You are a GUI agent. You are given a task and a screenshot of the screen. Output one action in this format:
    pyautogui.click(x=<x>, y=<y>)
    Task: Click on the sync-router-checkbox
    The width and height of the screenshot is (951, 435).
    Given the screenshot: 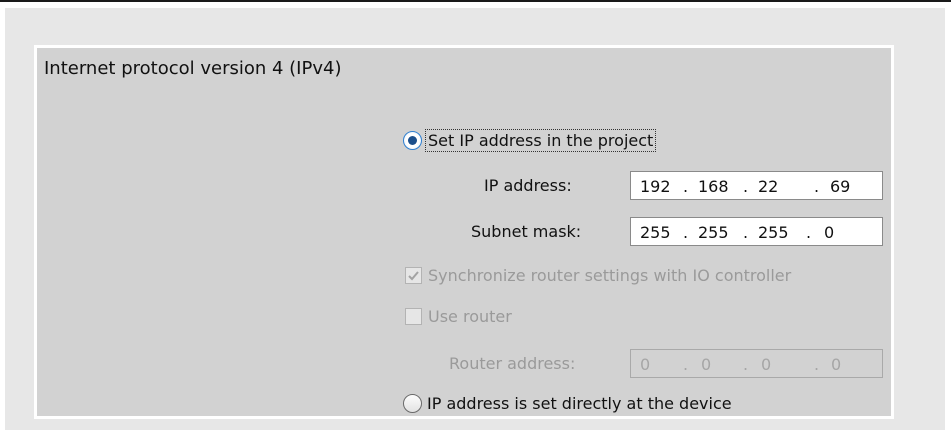 What is the action you would take?
    pyautogui.click(x=413, y=275)
    